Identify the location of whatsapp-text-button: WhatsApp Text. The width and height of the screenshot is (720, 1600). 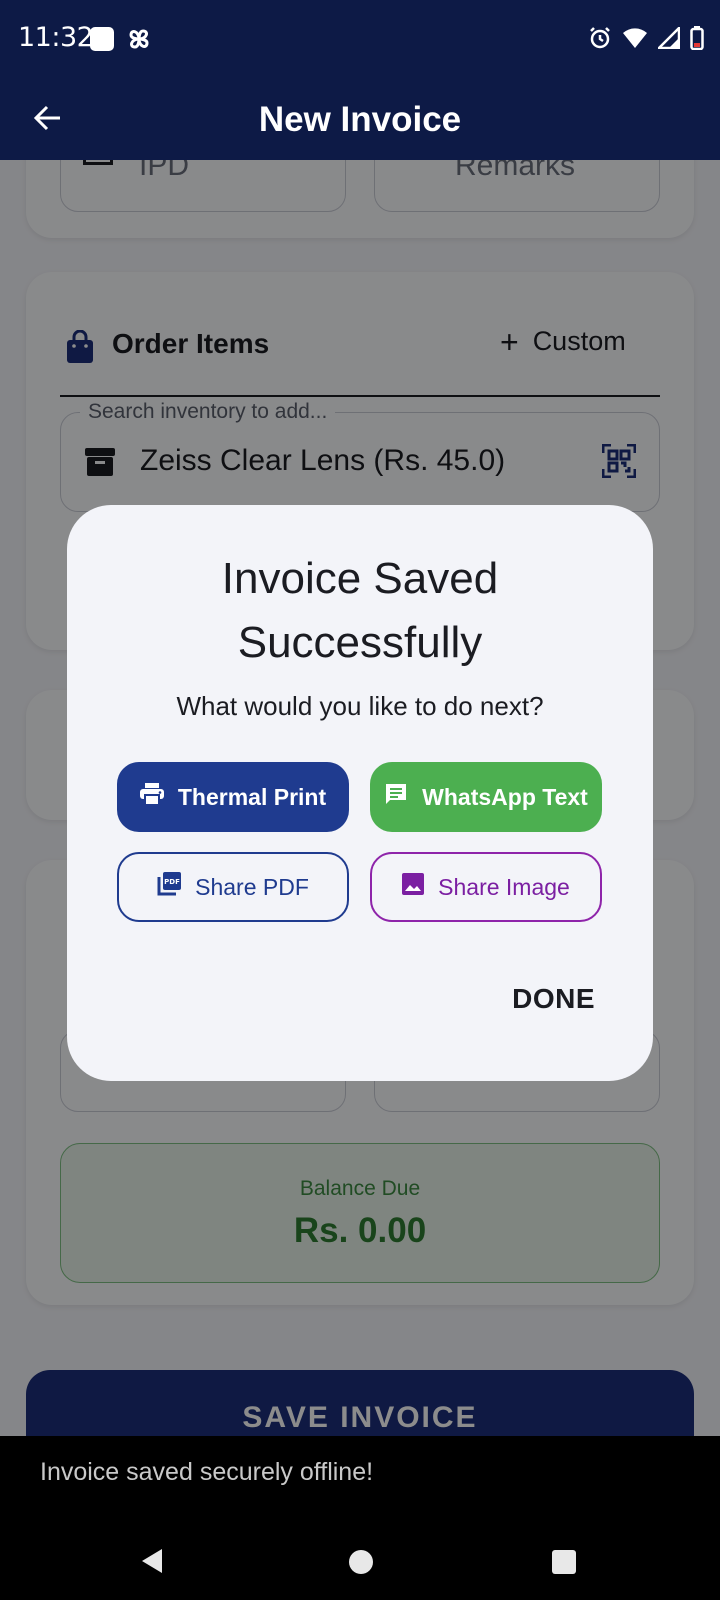
(486, 797).